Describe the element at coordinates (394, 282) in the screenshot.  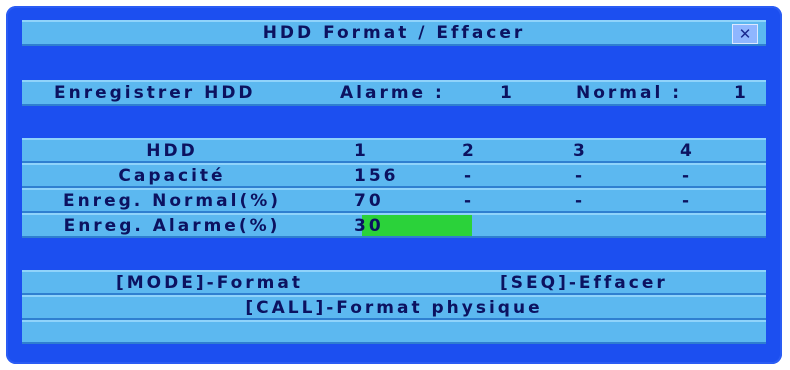
I see `actions-row: [MODE]-Format [SEQ]-Effacer` at that location.